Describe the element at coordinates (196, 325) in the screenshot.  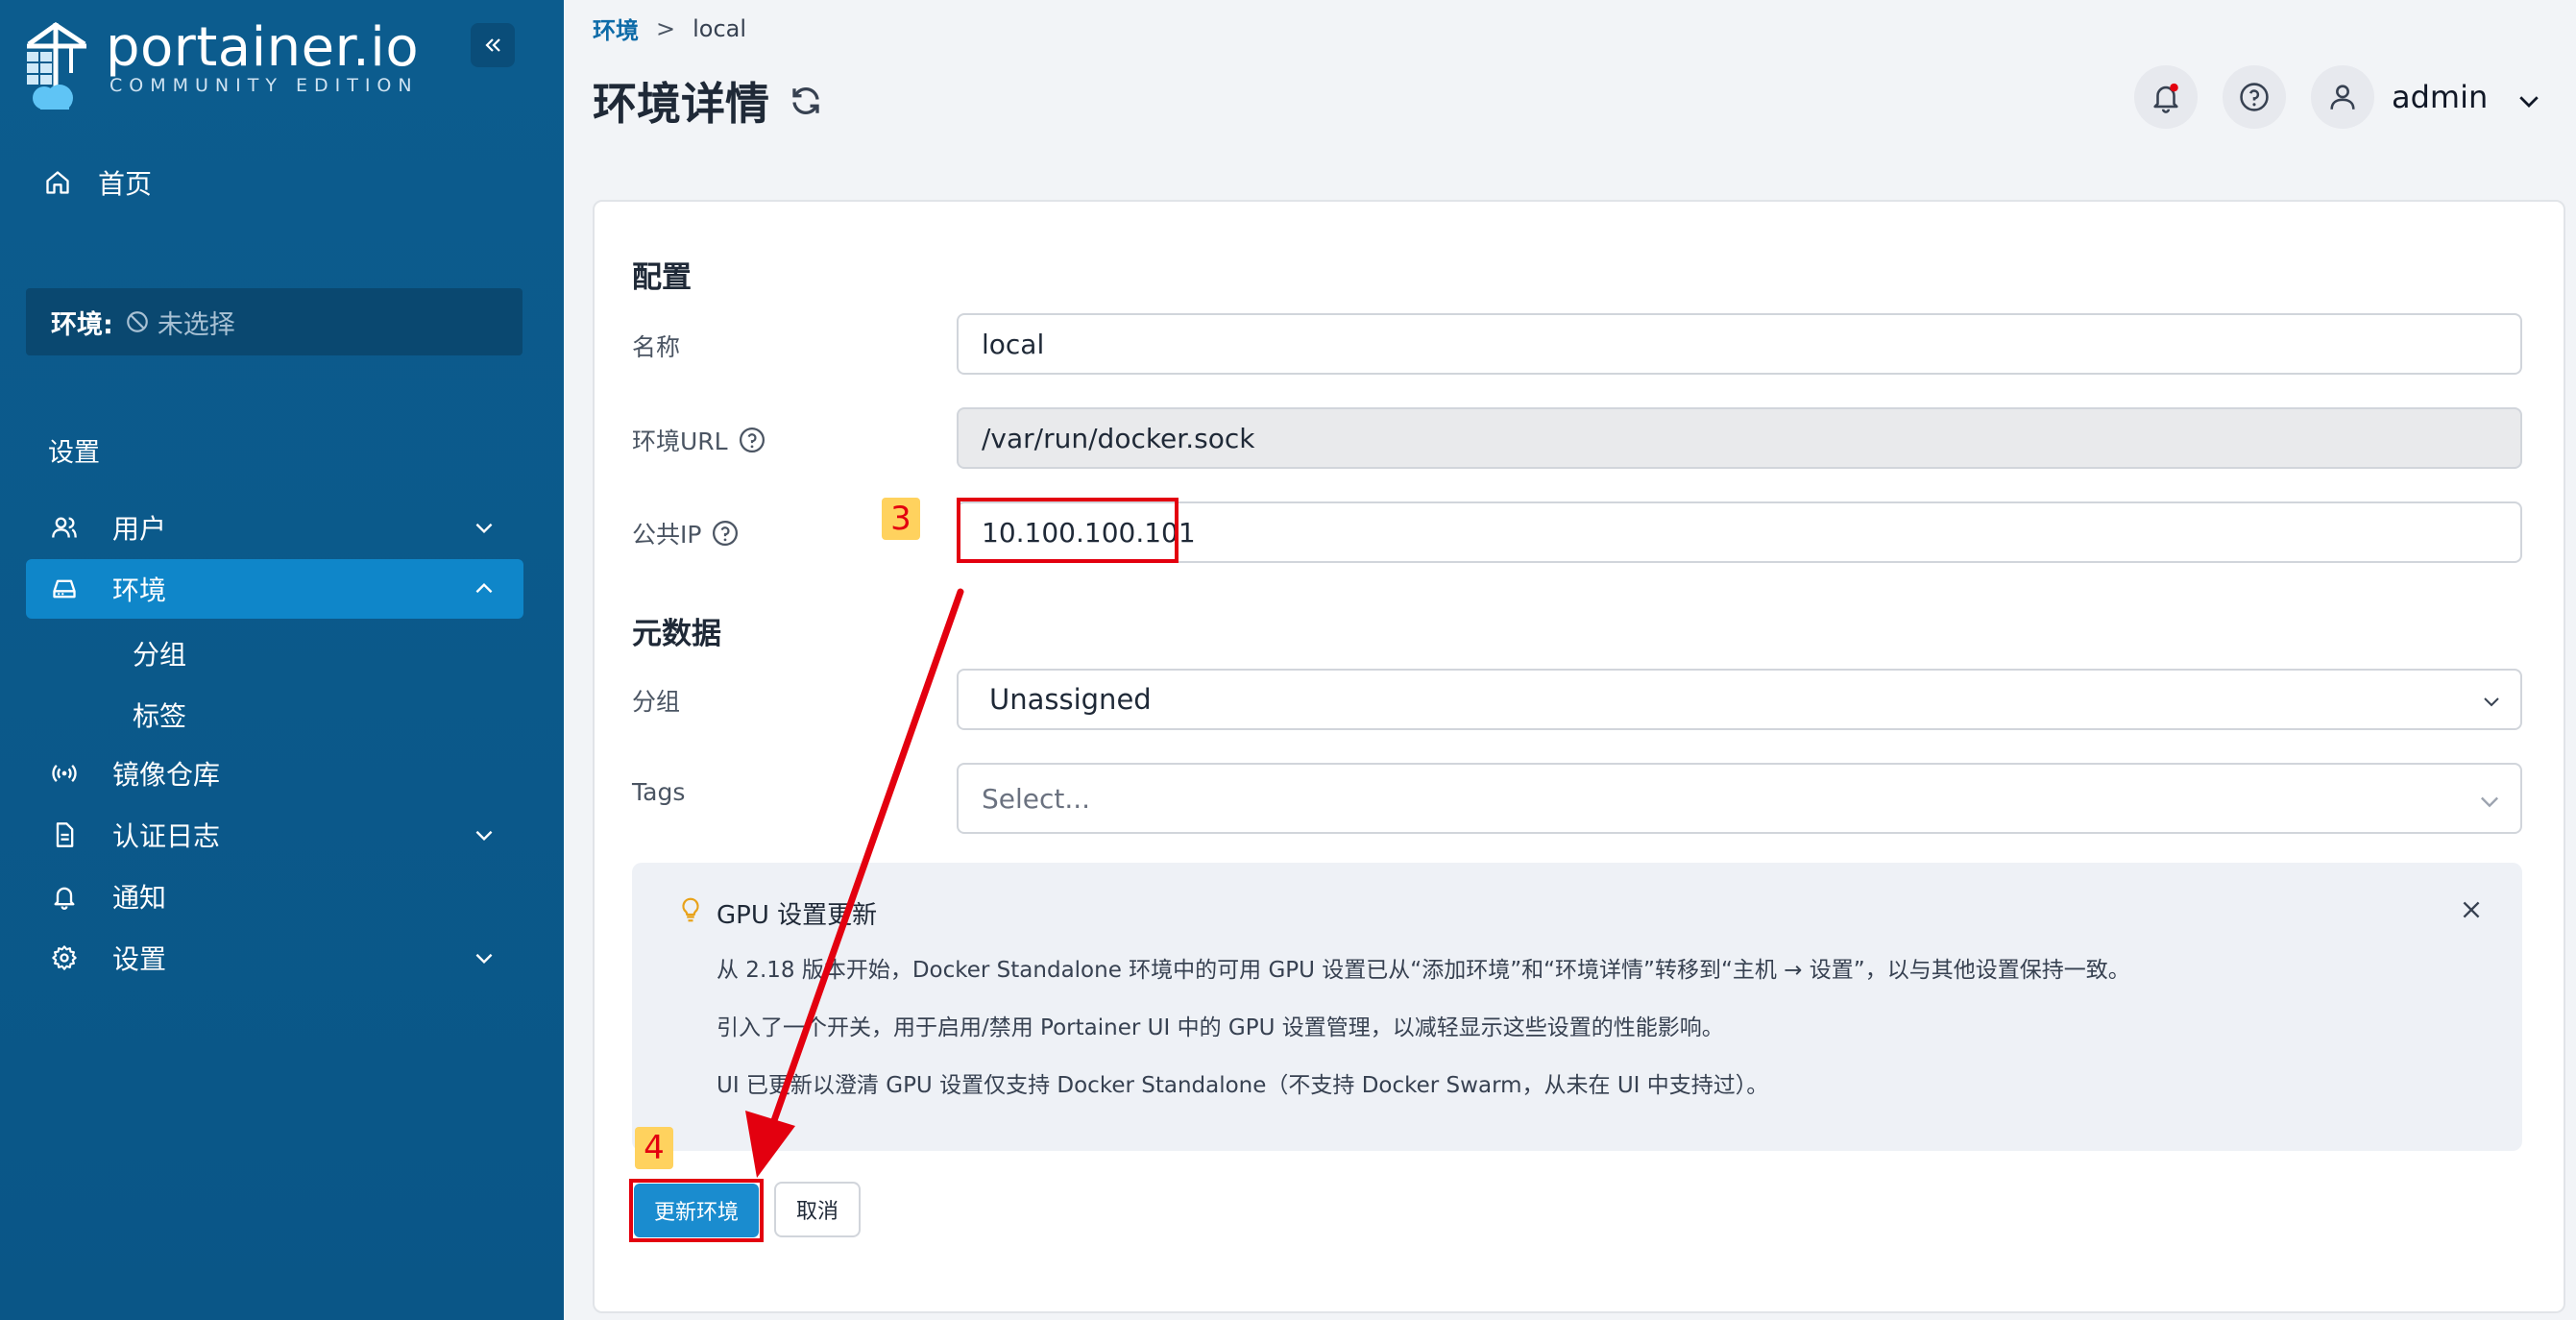
I see `environment-value: 未选择` at that location.